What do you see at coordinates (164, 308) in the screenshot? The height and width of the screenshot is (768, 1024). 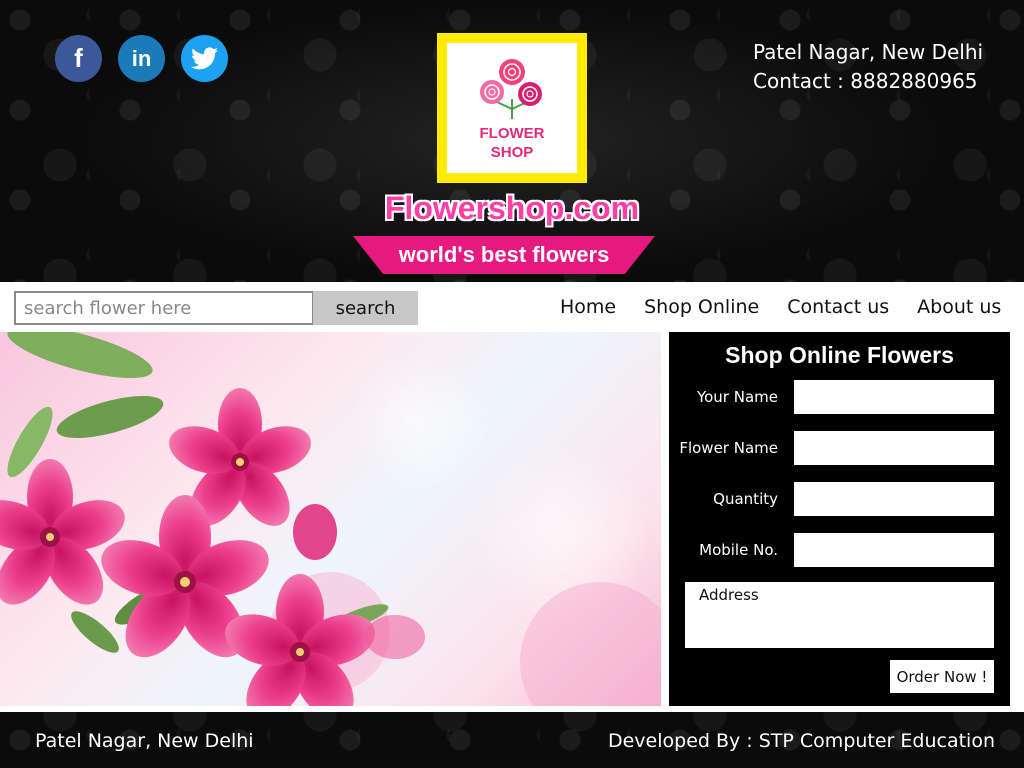 I see `search-input` at bounding box center [164, 308].